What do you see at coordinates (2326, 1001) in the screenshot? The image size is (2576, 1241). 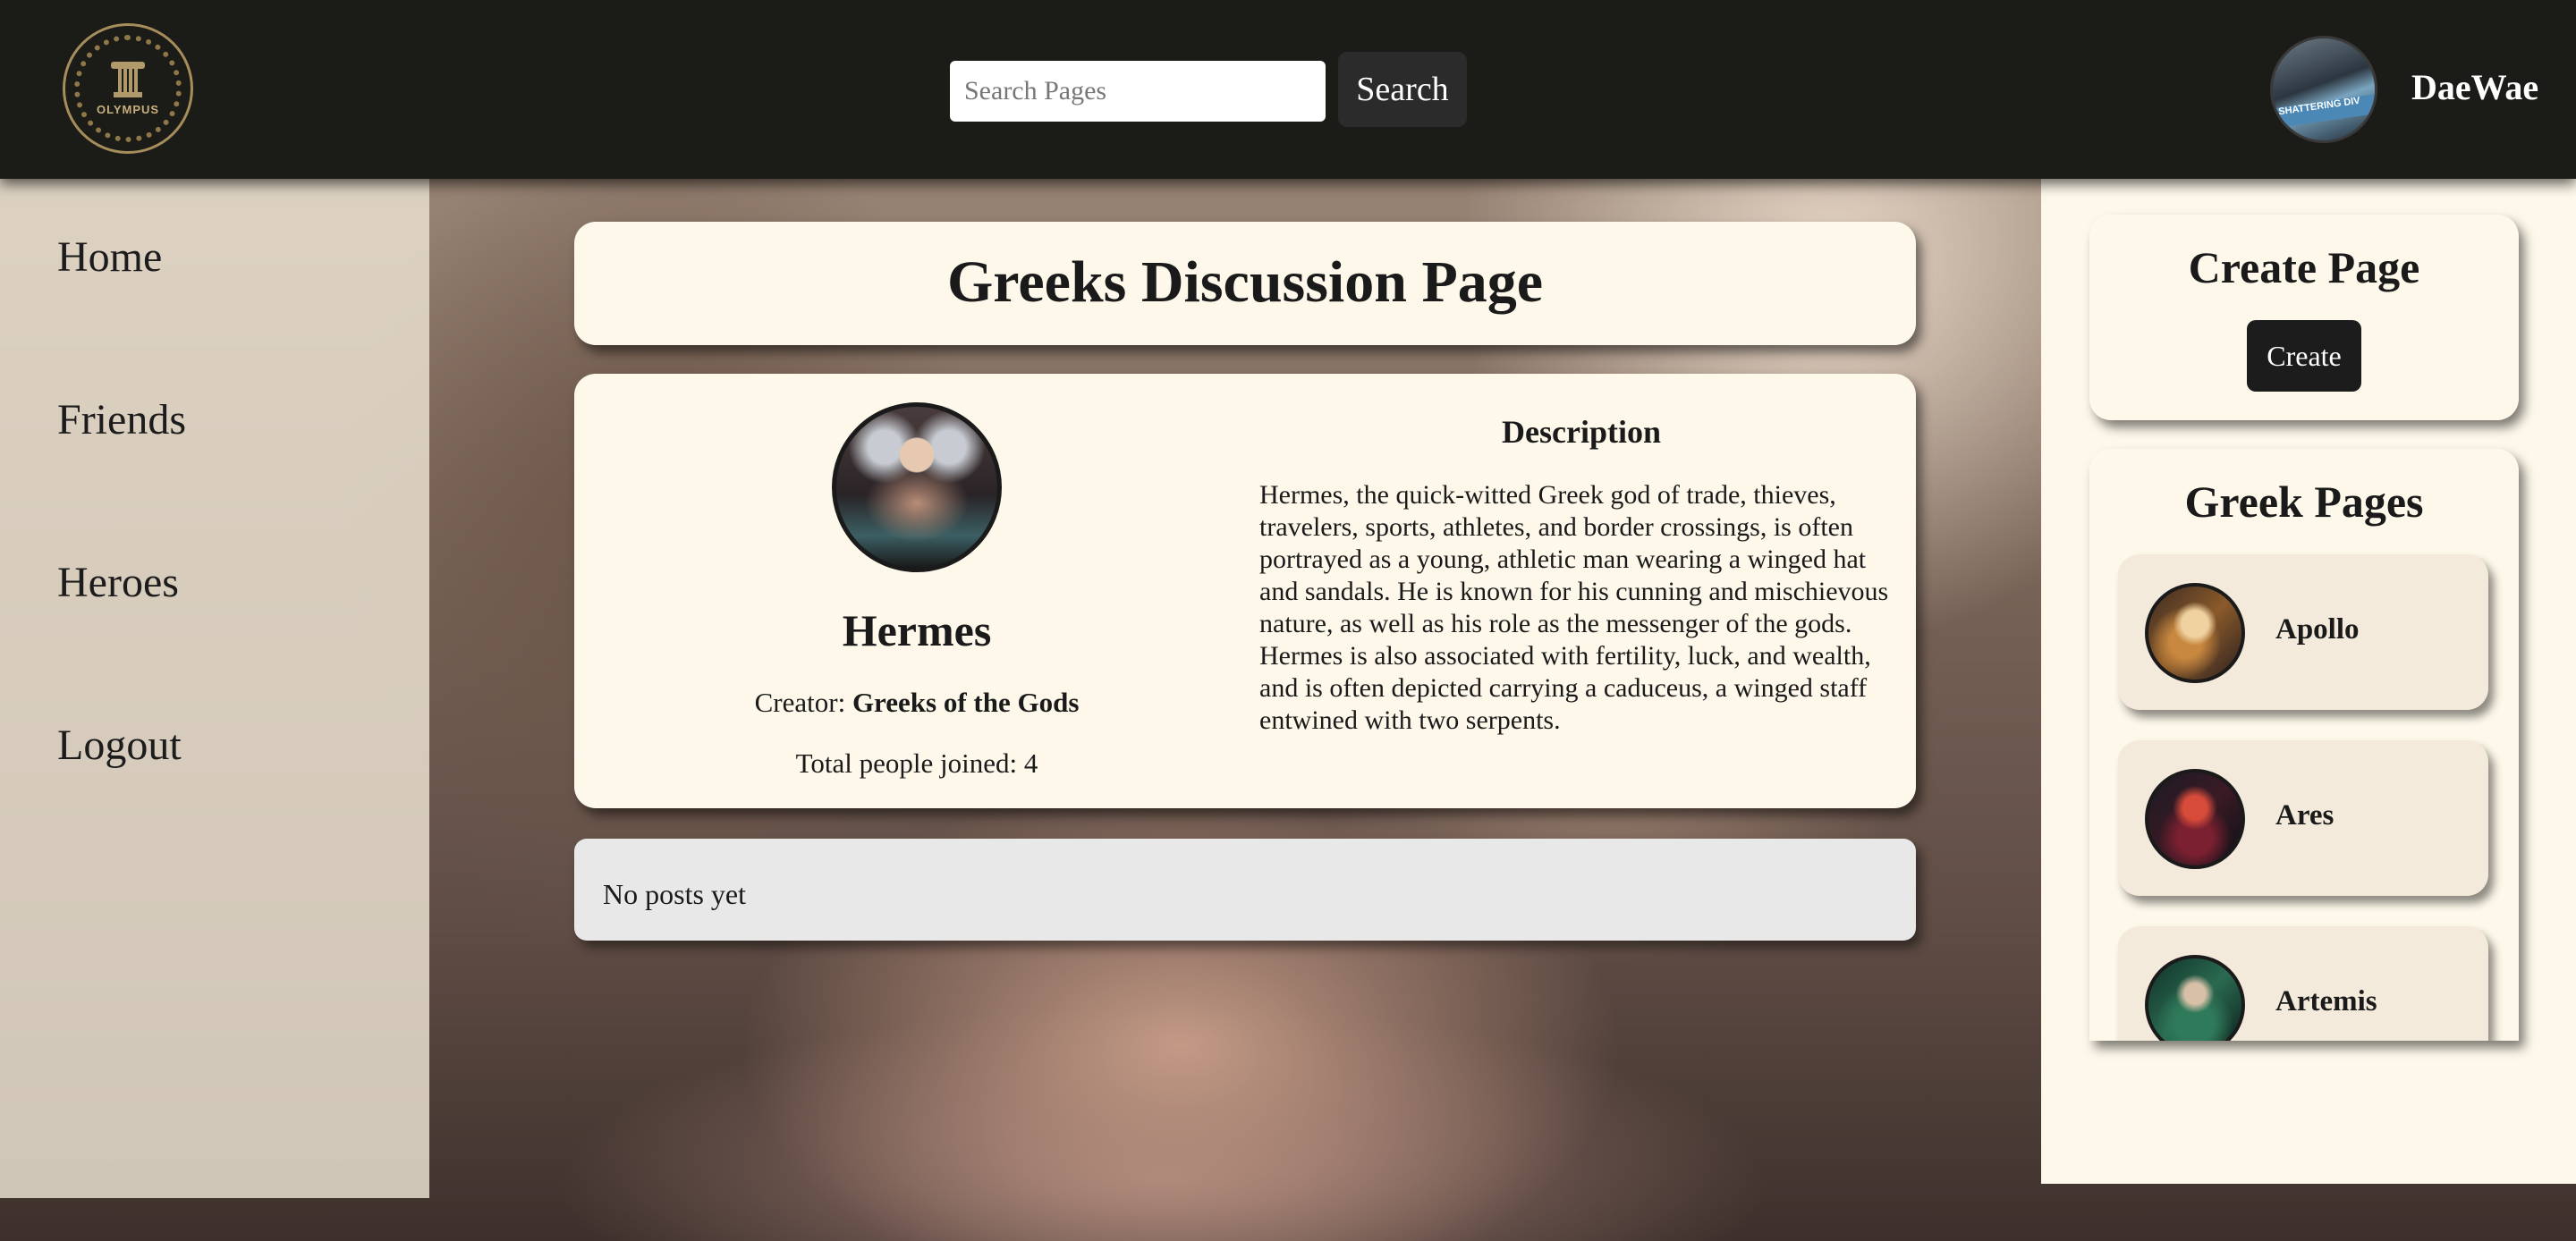 I see `page-item-name: Artemis` at bounding box center [2326, 1001].